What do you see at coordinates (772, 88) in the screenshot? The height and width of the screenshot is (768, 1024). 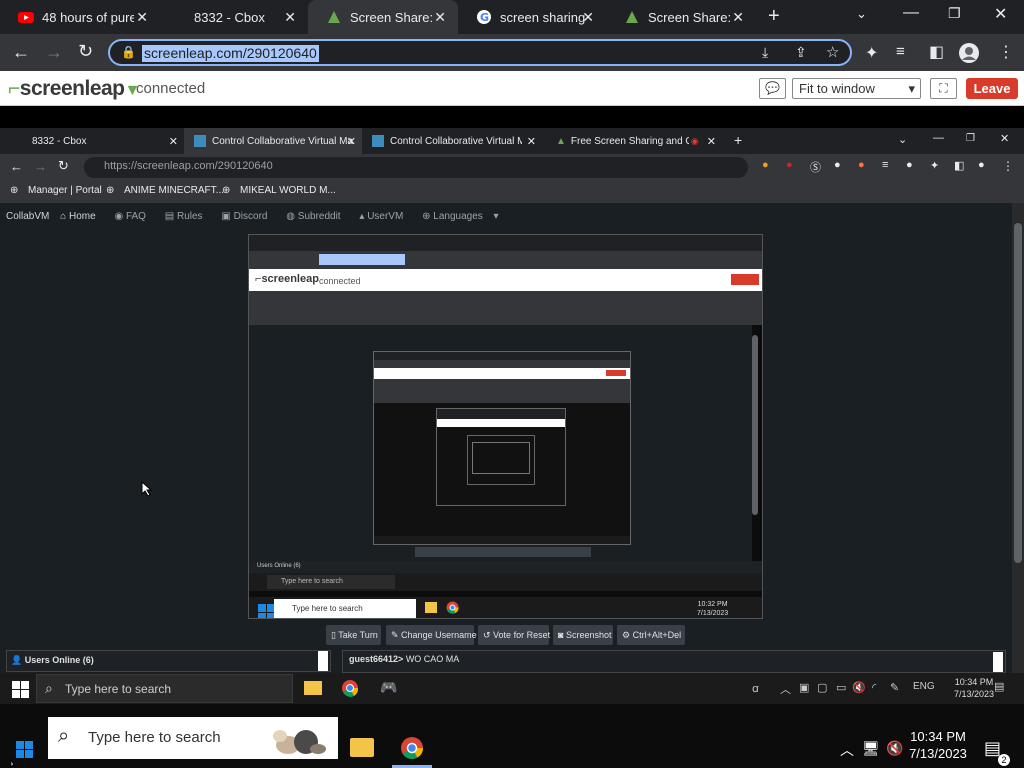 I see `chat-bubble-button: 💬` at bounding box center [772, 88].